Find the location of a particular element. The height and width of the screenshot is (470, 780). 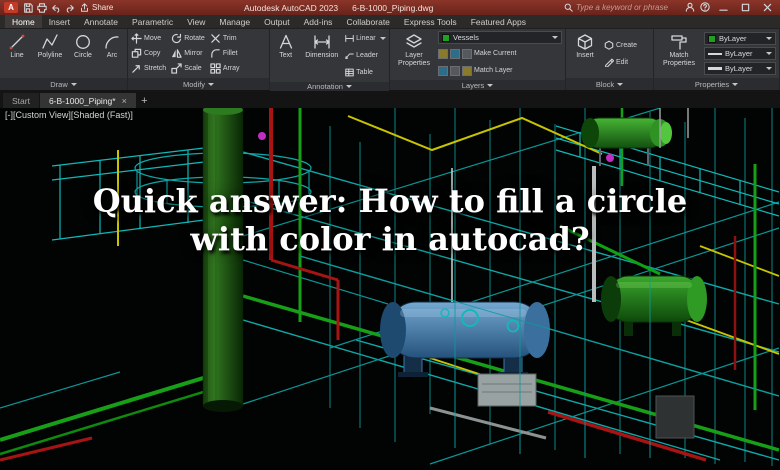

new-tab-button: + is located at coordinates (144, 100).